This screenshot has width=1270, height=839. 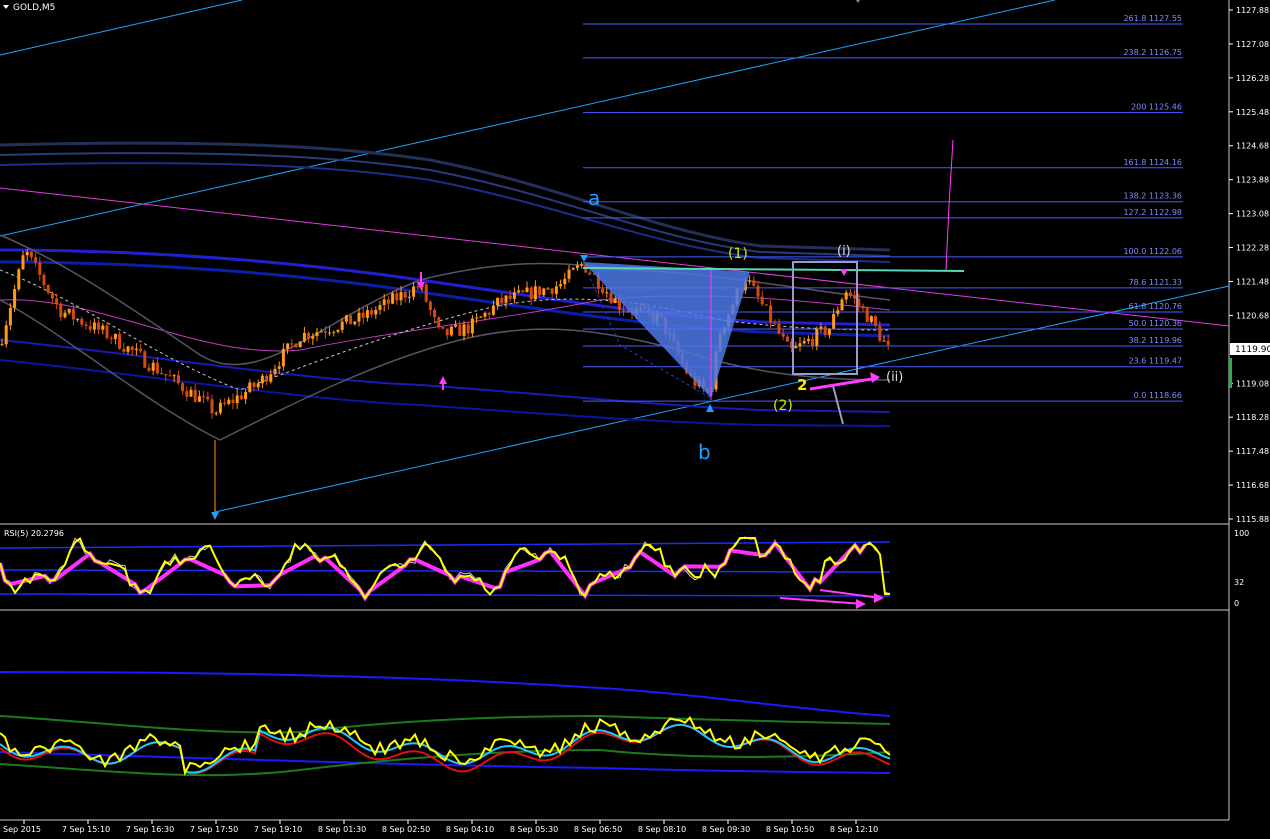 What do you see at coordinates (34, 8) in the screenshot?
I see `symbol-label: GOLD,M5` at bounding box center [34, 8].